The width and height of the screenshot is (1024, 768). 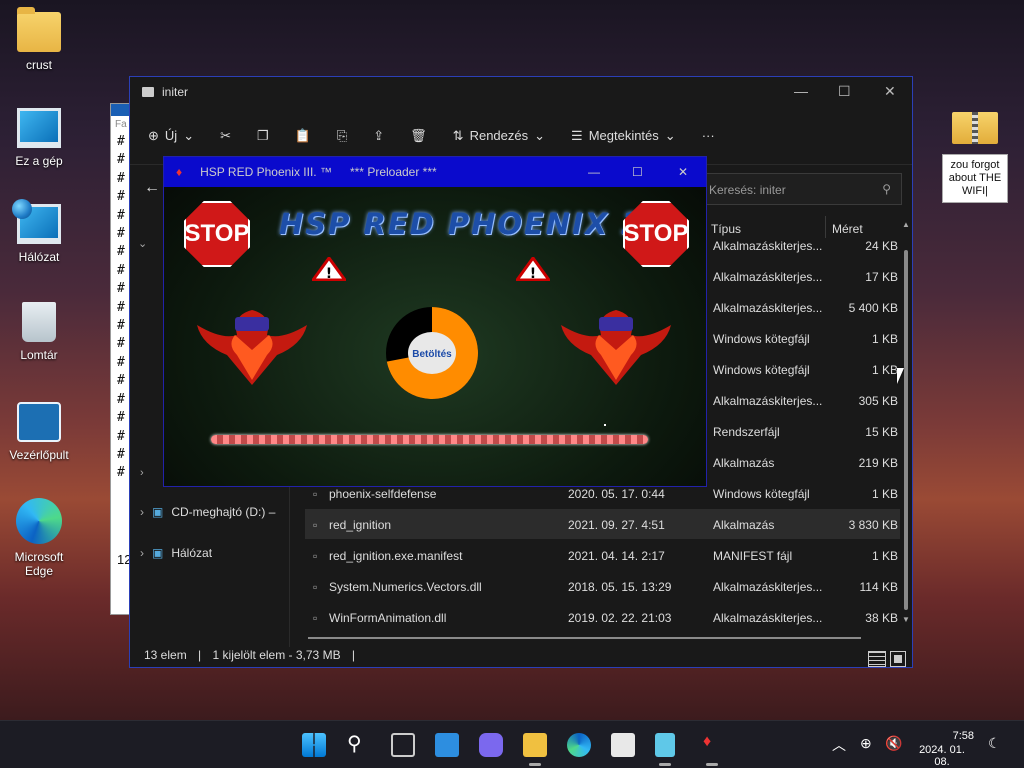 I want to click on file-name: WinFormAnimation.dll, so click(x=388, y=618).